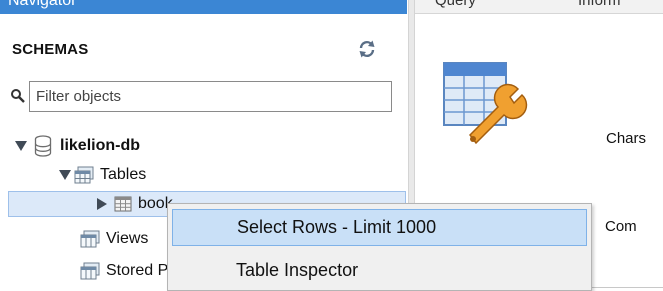 This screenshot has width=663, height=291. I want to click on charset-label: Chars, so click(626, 138).